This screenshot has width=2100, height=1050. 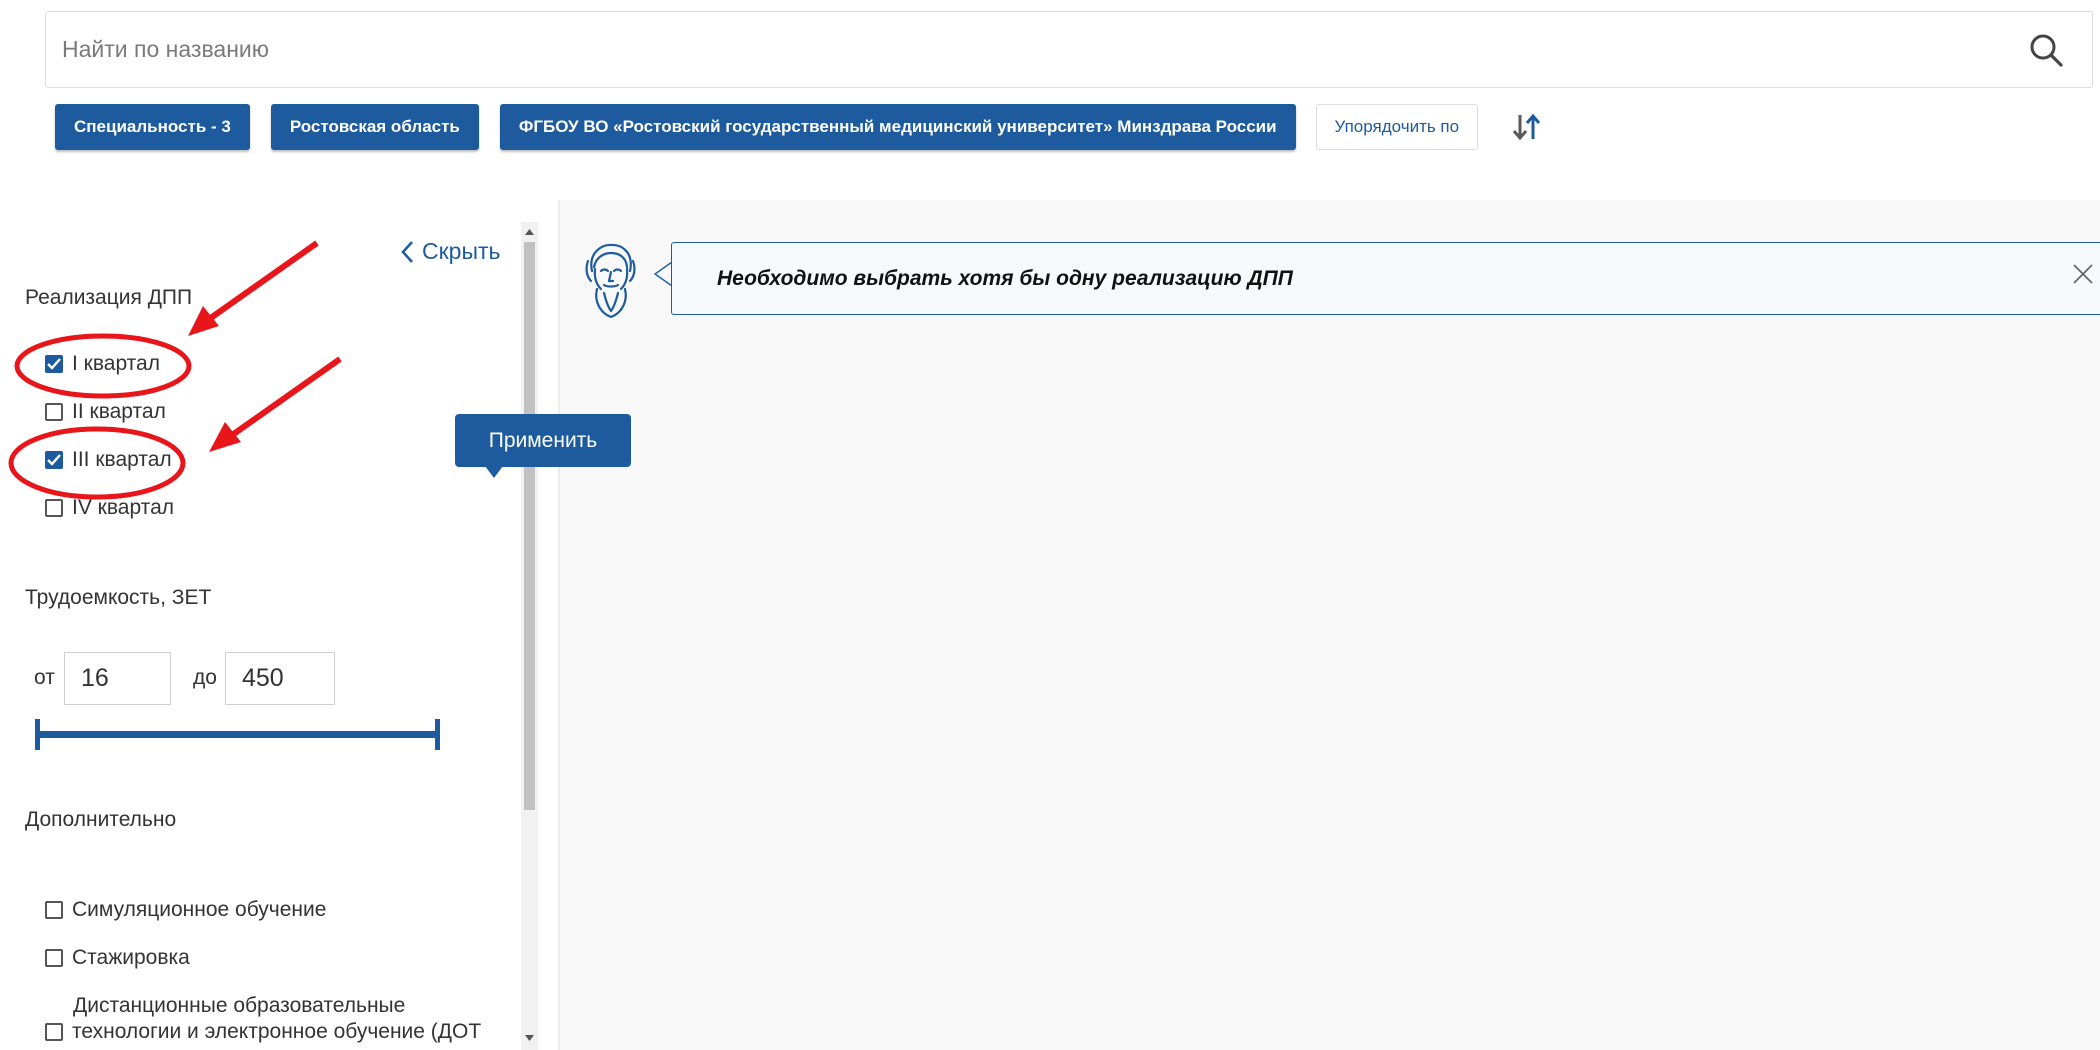 I want to click on doctor-mascot-icon, so click(x=610, y=281).